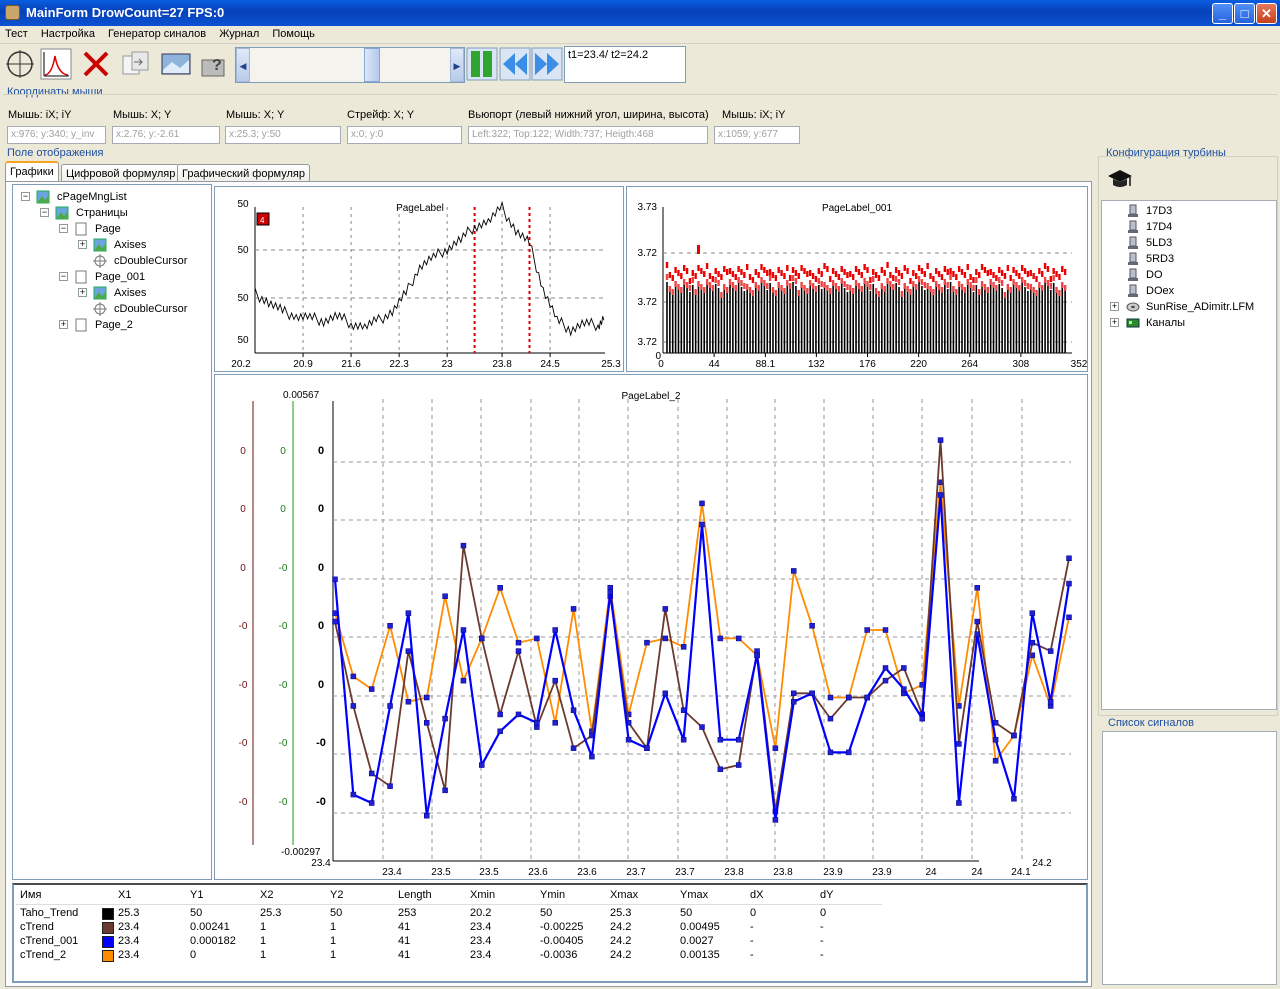  Describe the element at coordinates (547, 64) in the screenshot. I see `step-forward-button` at that location.